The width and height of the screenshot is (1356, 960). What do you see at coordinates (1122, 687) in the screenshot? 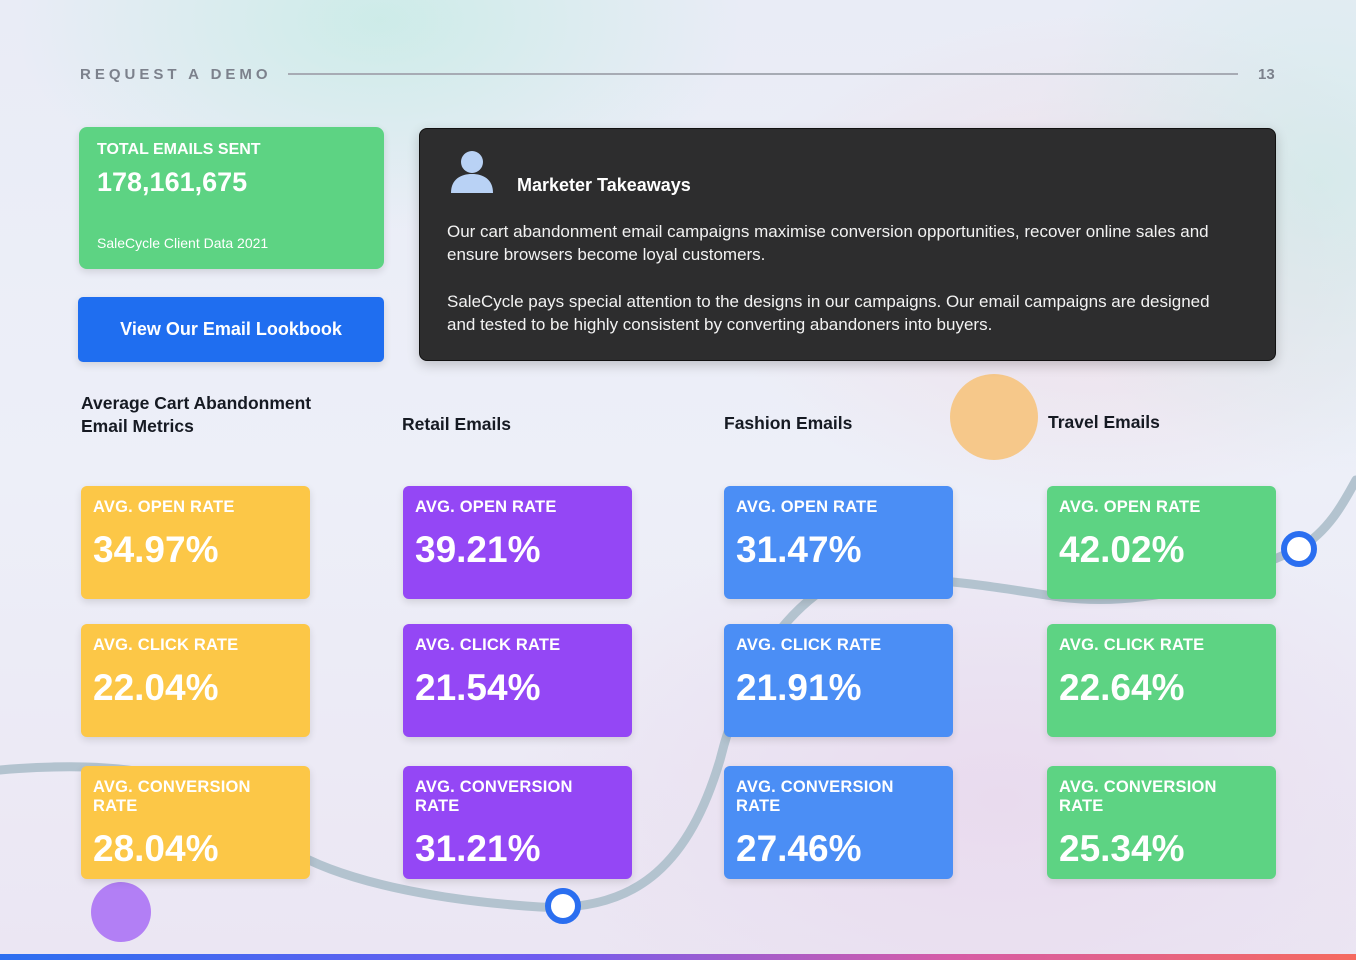
I see `metric-value: 22.64%` at bounding box center [1122, 687].